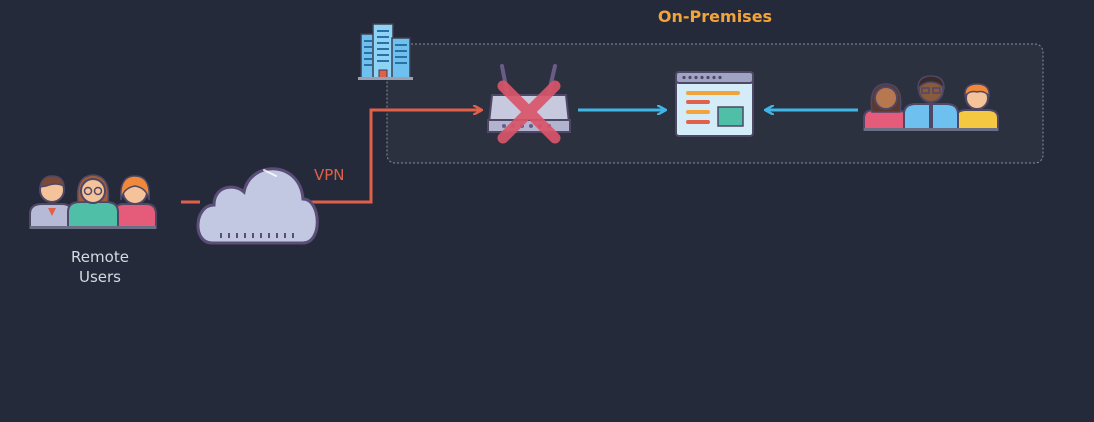  I want to click on remote-users-label-line1: Remote, so click(100, 257).